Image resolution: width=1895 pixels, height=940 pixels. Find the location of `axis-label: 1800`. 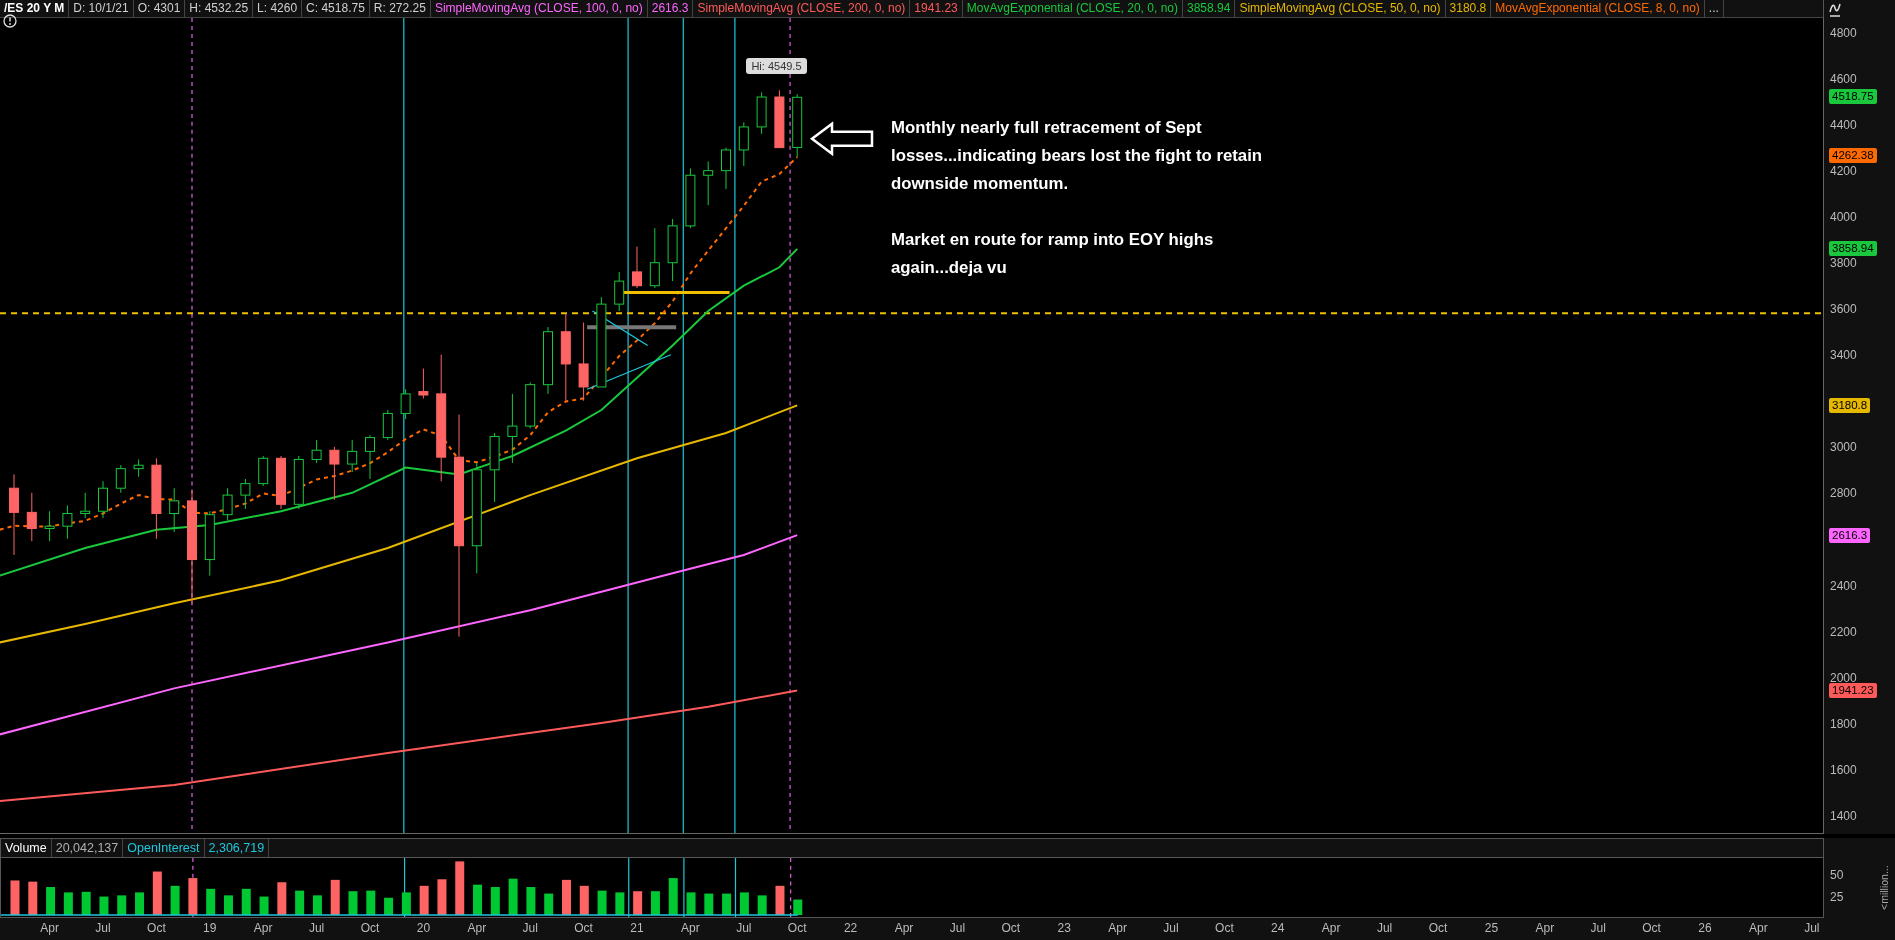

axis-label: 1800 is located at coordinates (1843, 723).